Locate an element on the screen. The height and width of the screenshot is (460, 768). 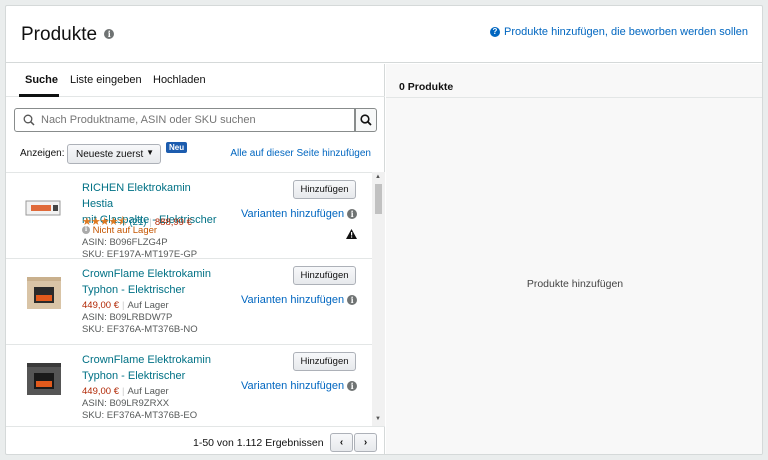
tab-search: Suche is located at coordinates (41, 80).